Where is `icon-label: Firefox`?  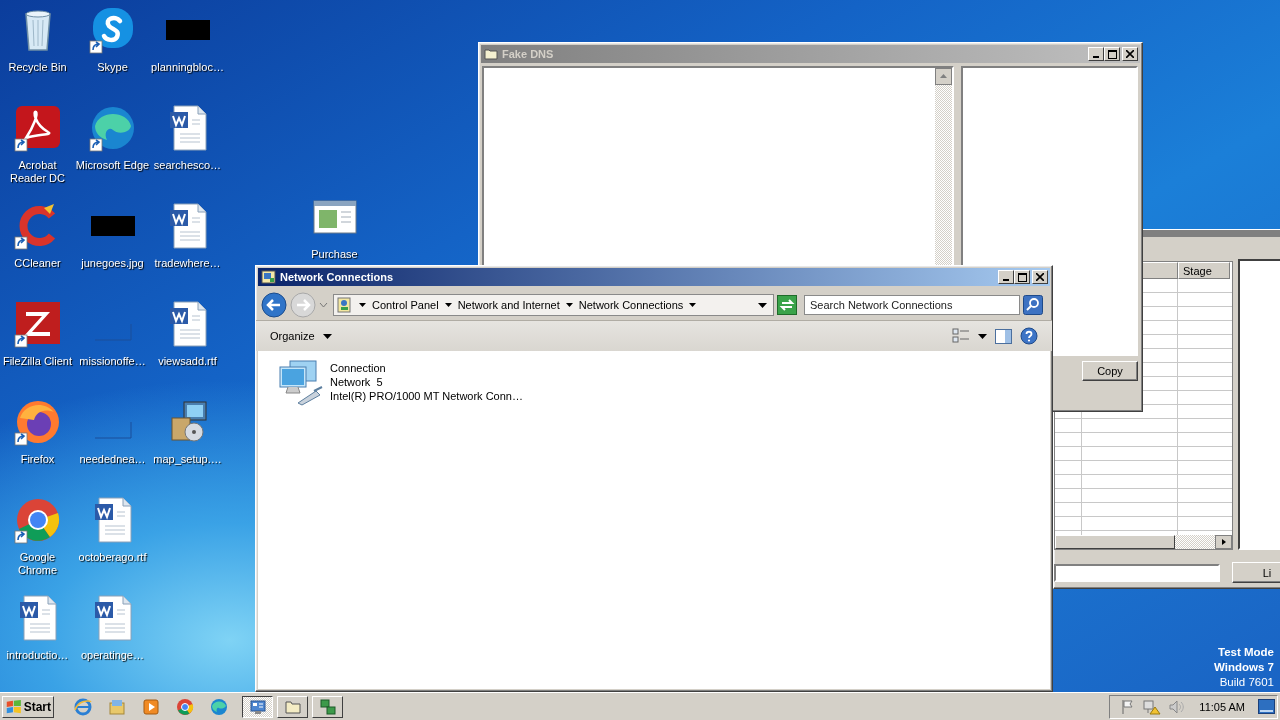
icon-label: Firefox is located at coordinates (37, 459).